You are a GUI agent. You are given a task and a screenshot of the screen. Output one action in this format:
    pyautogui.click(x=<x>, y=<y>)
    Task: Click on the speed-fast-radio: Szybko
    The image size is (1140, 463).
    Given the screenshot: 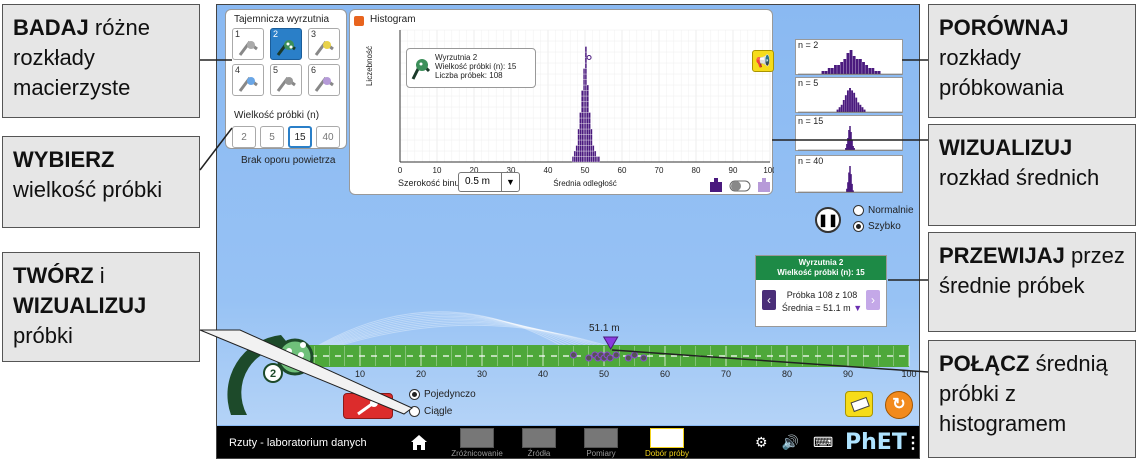 What is the action you would take?
    pyautogui.click(x=877, y=226)
    